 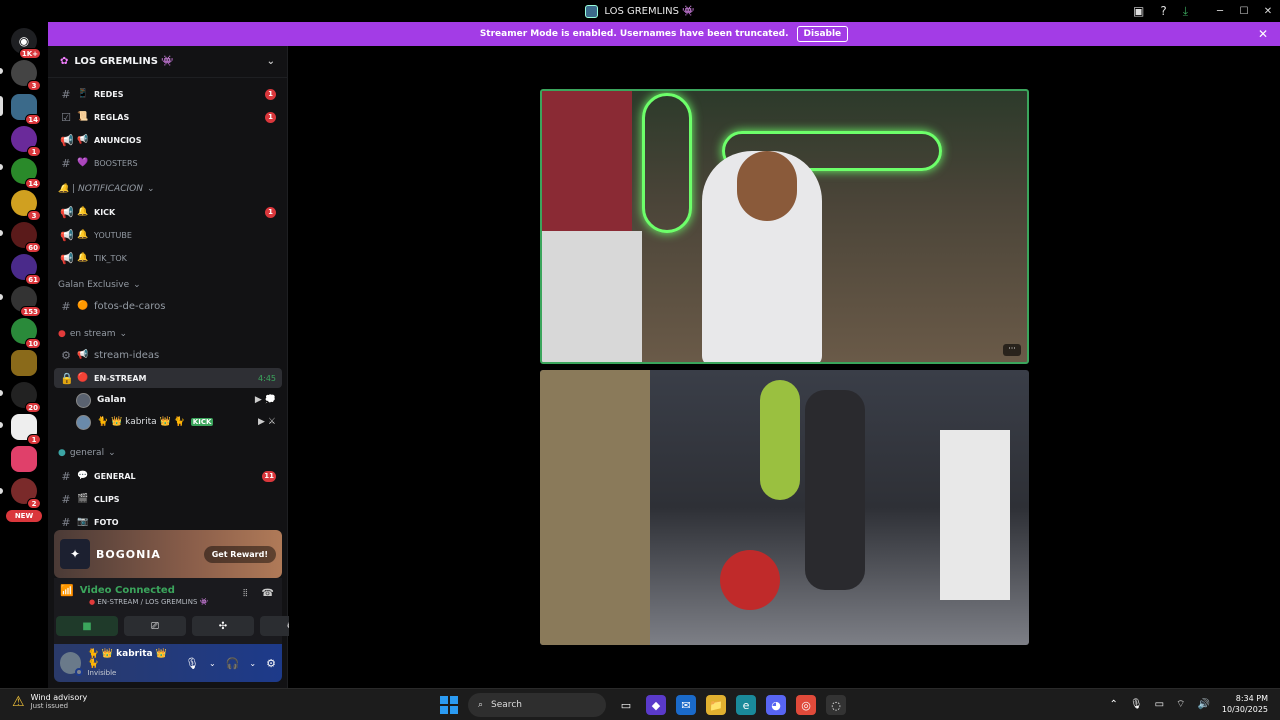 What do you see at coordinates (18, 701) in the screenshot?
I see `warning-icon: ⚠` at bounding box center [18, 701].